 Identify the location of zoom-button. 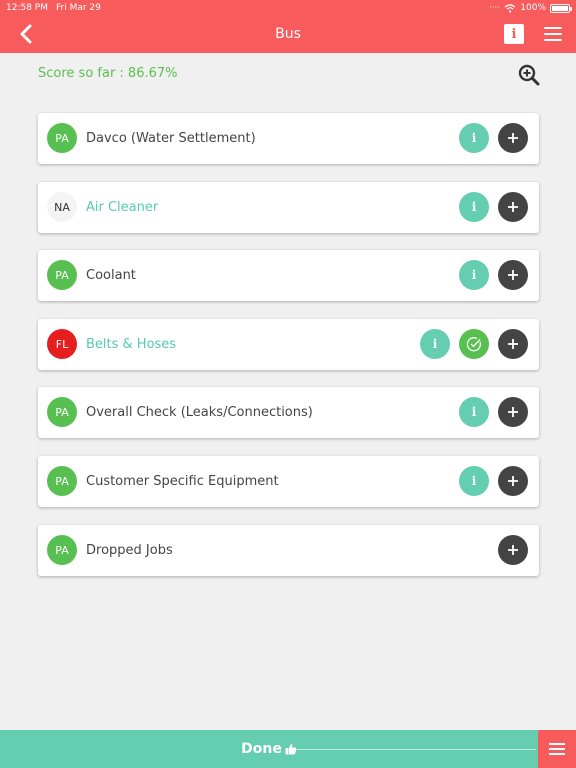
(529, 75).